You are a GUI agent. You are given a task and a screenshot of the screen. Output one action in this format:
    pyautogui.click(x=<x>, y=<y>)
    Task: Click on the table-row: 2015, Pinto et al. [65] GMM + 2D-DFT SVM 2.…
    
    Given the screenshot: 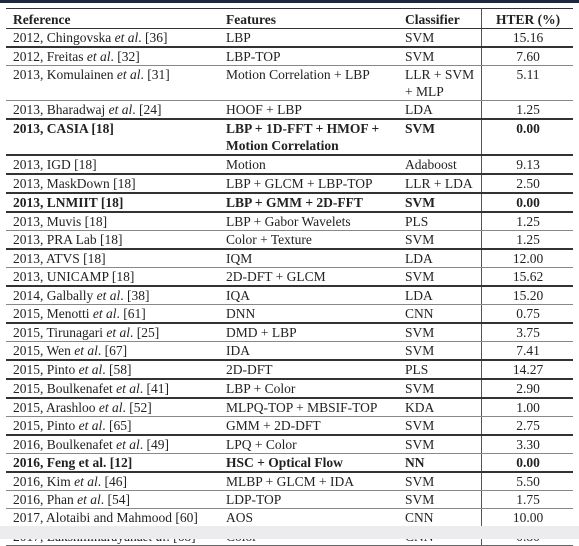 What is the action you would take?
    pyautogui.click(x=289, y=426)
    